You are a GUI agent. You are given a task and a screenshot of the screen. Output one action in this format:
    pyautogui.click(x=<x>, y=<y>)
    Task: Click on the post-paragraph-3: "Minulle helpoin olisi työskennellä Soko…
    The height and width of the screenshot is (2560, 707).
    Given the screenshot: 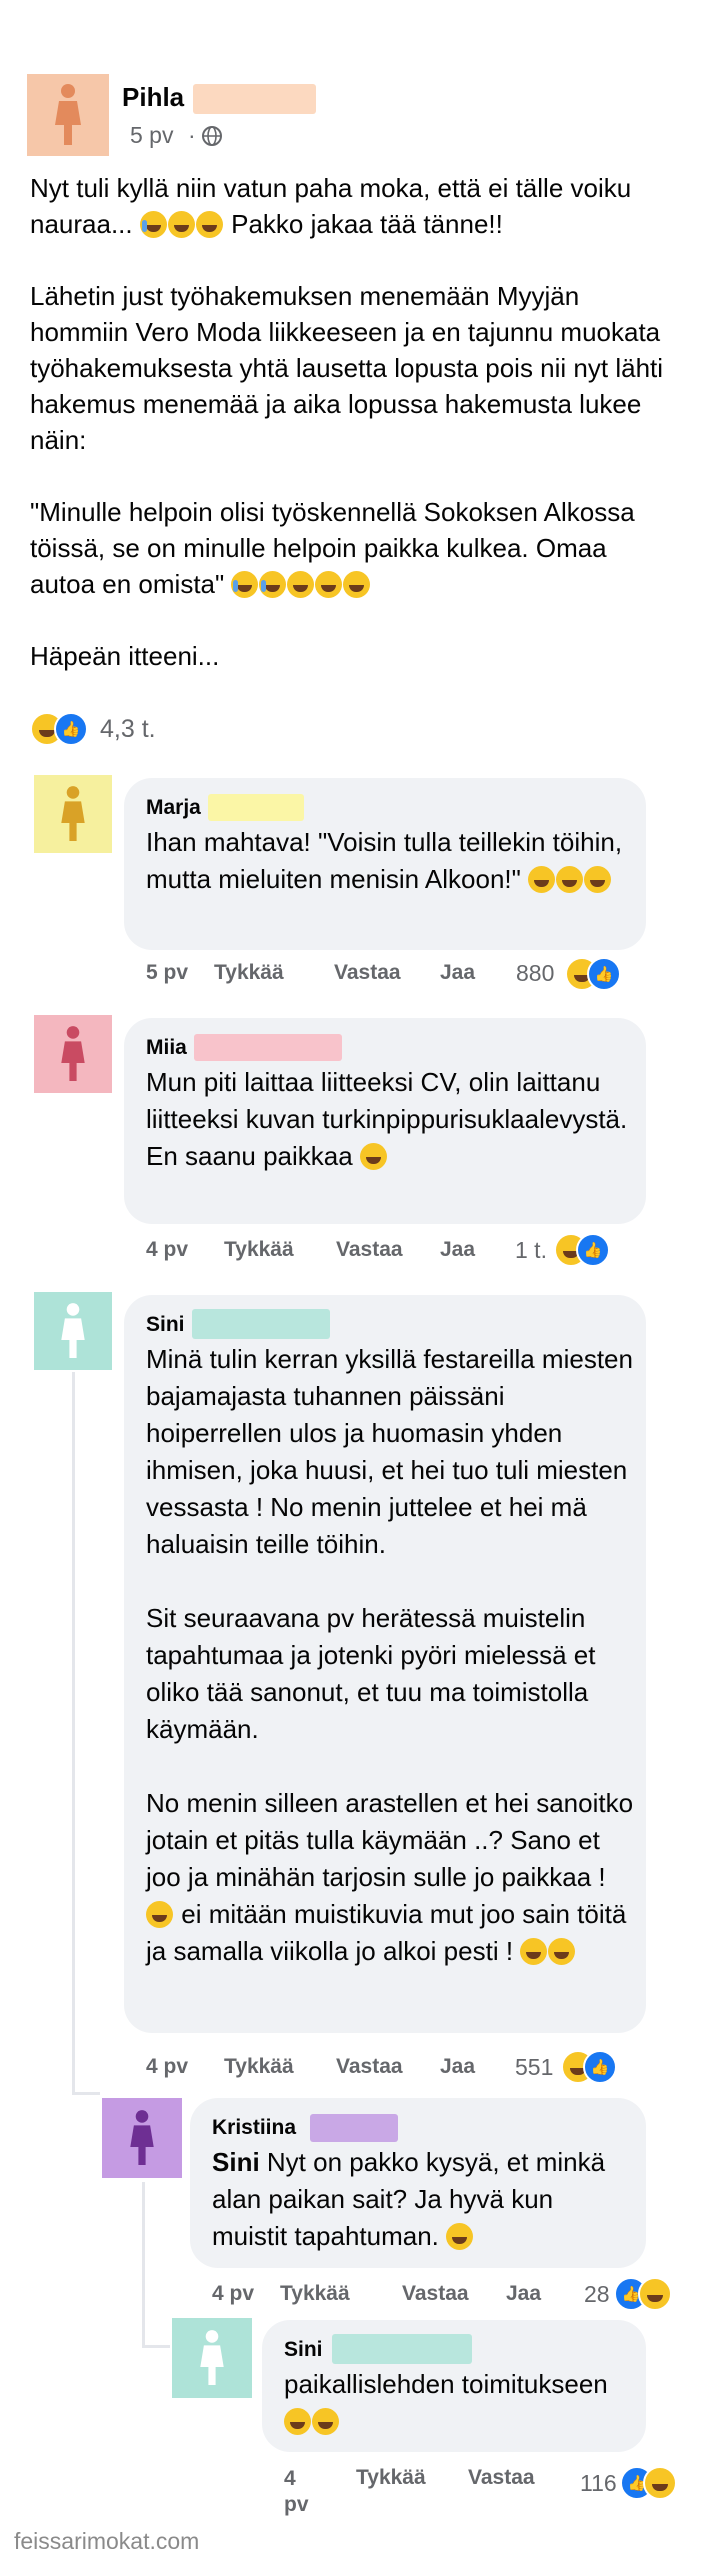 What is the action you would take?
    pyautogui.click(x=332, y=548)
    